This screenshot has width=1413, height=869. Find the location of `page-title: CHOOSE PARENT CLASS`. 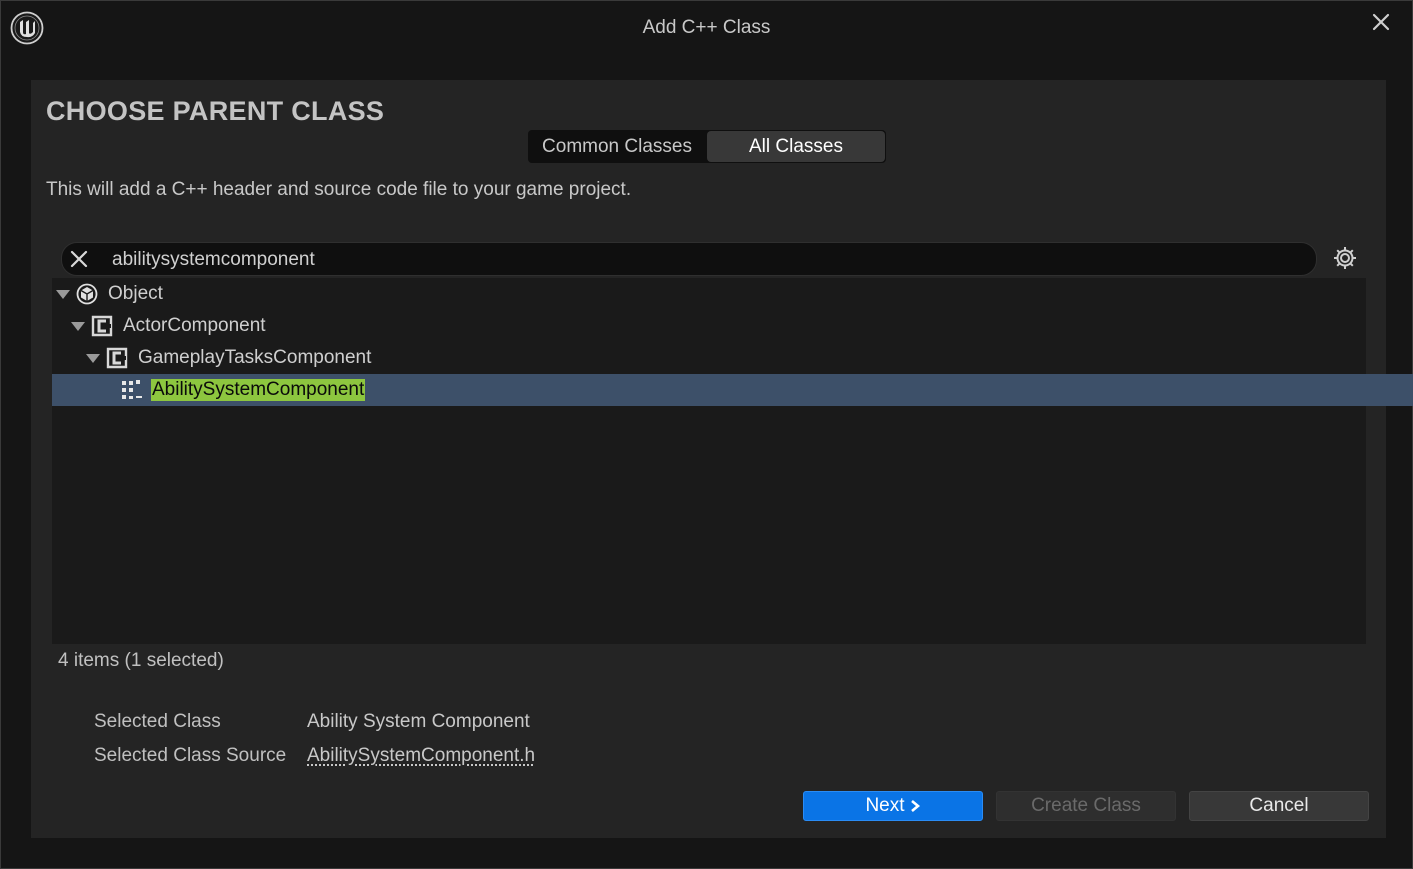

page-title: CHOOSE PARENT CLASS is located at coordinates (215, 111).